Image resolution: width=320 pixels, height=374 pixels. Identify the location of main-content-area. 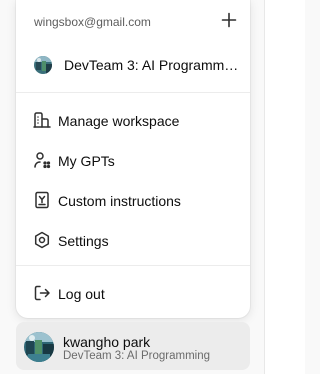
(285, 187).